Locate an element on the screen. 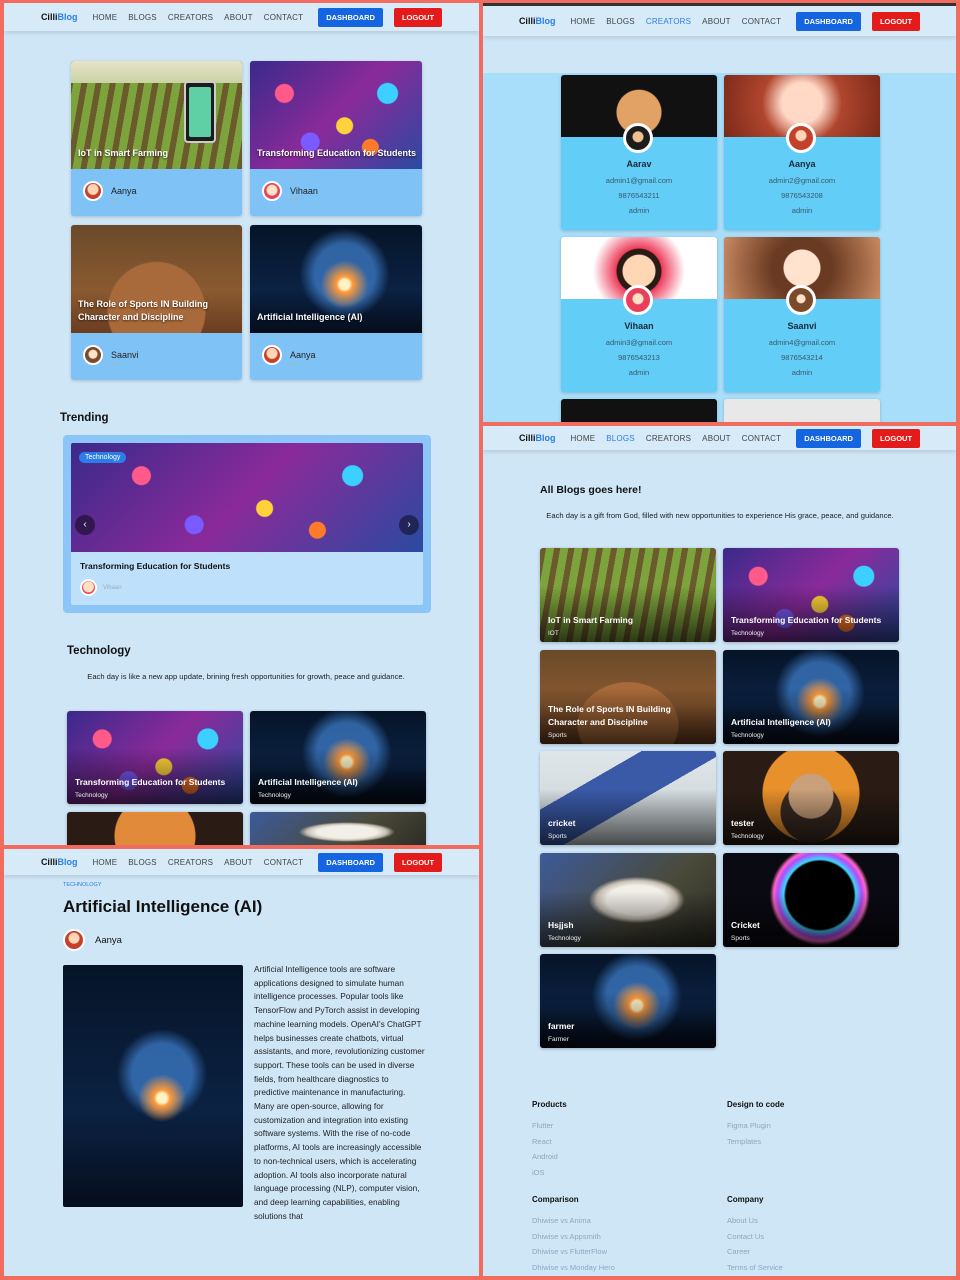 The height and width of the screenshot is (1280, 960). tile-category: Technology is located at coordinates (747, 633).